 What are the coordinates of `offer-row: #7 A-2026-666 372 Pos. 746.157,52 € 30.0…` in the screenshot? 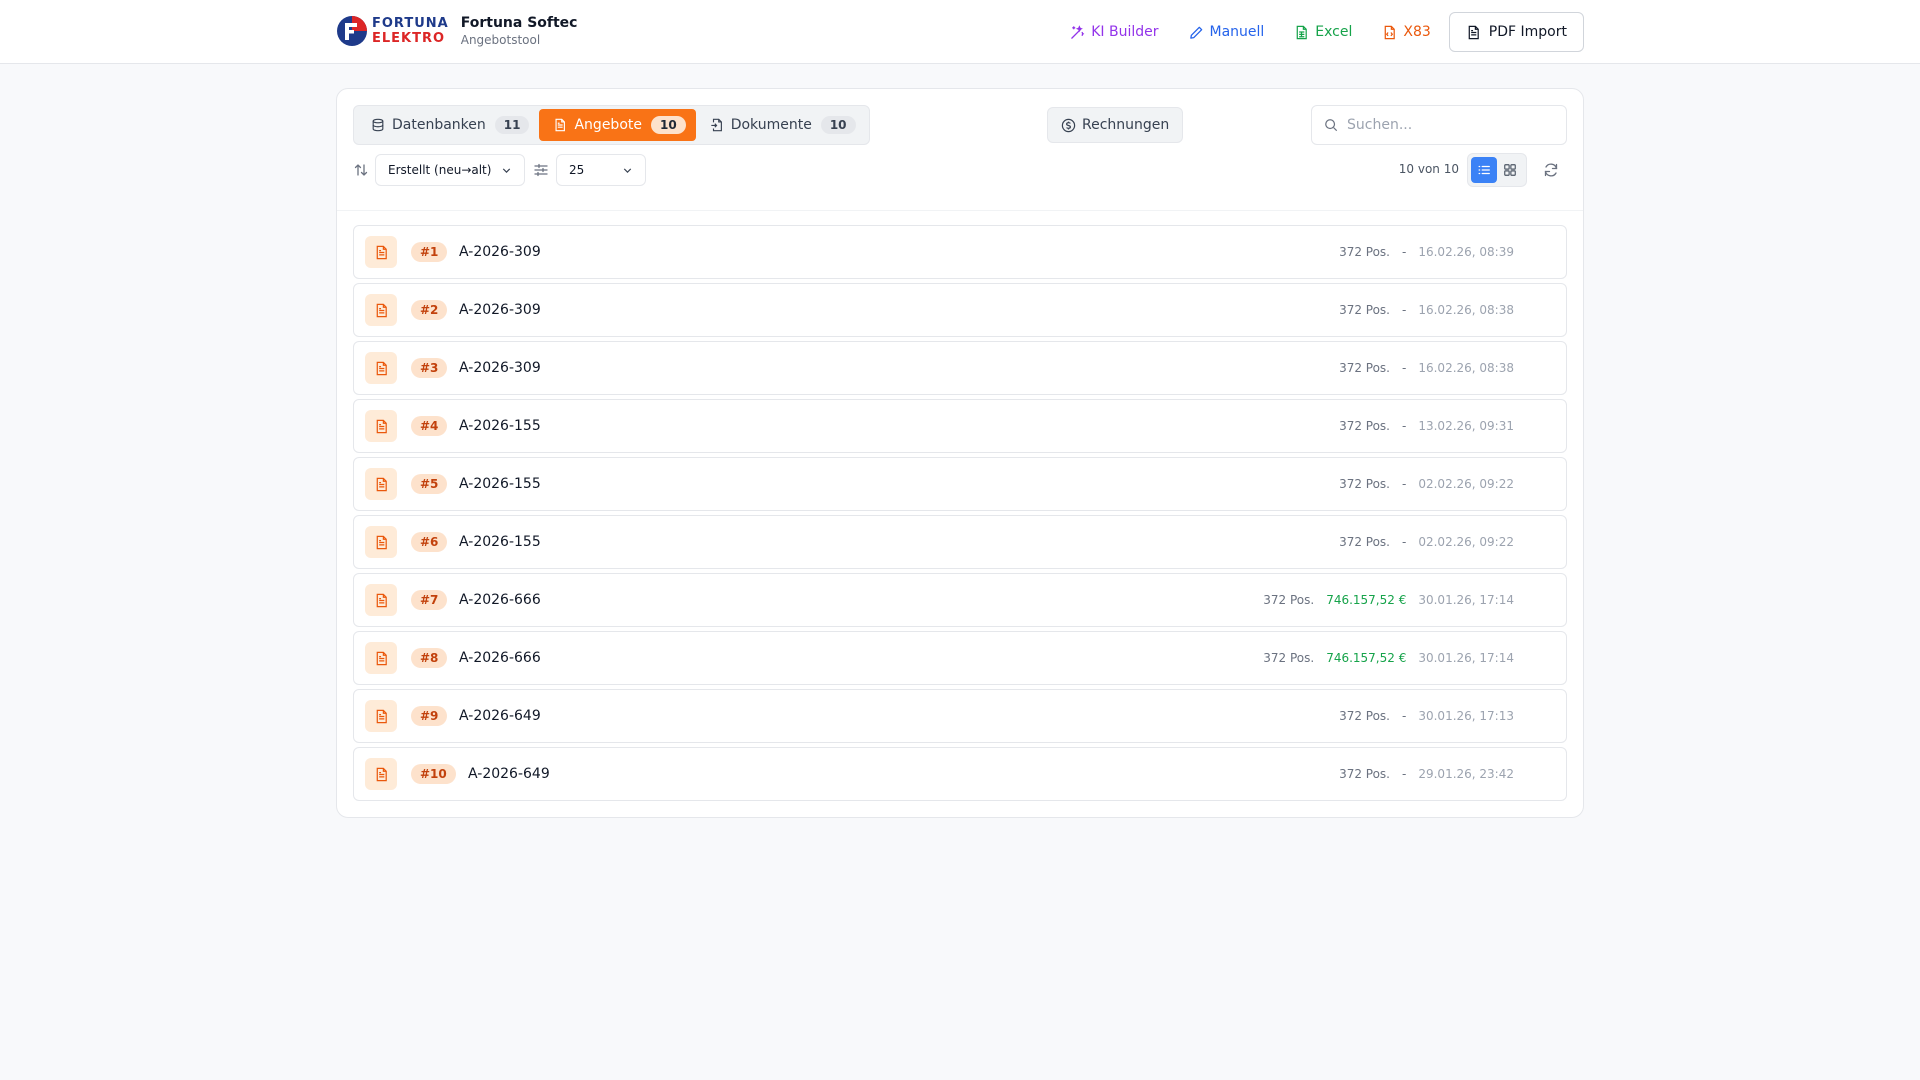 It's located at (960, 600).